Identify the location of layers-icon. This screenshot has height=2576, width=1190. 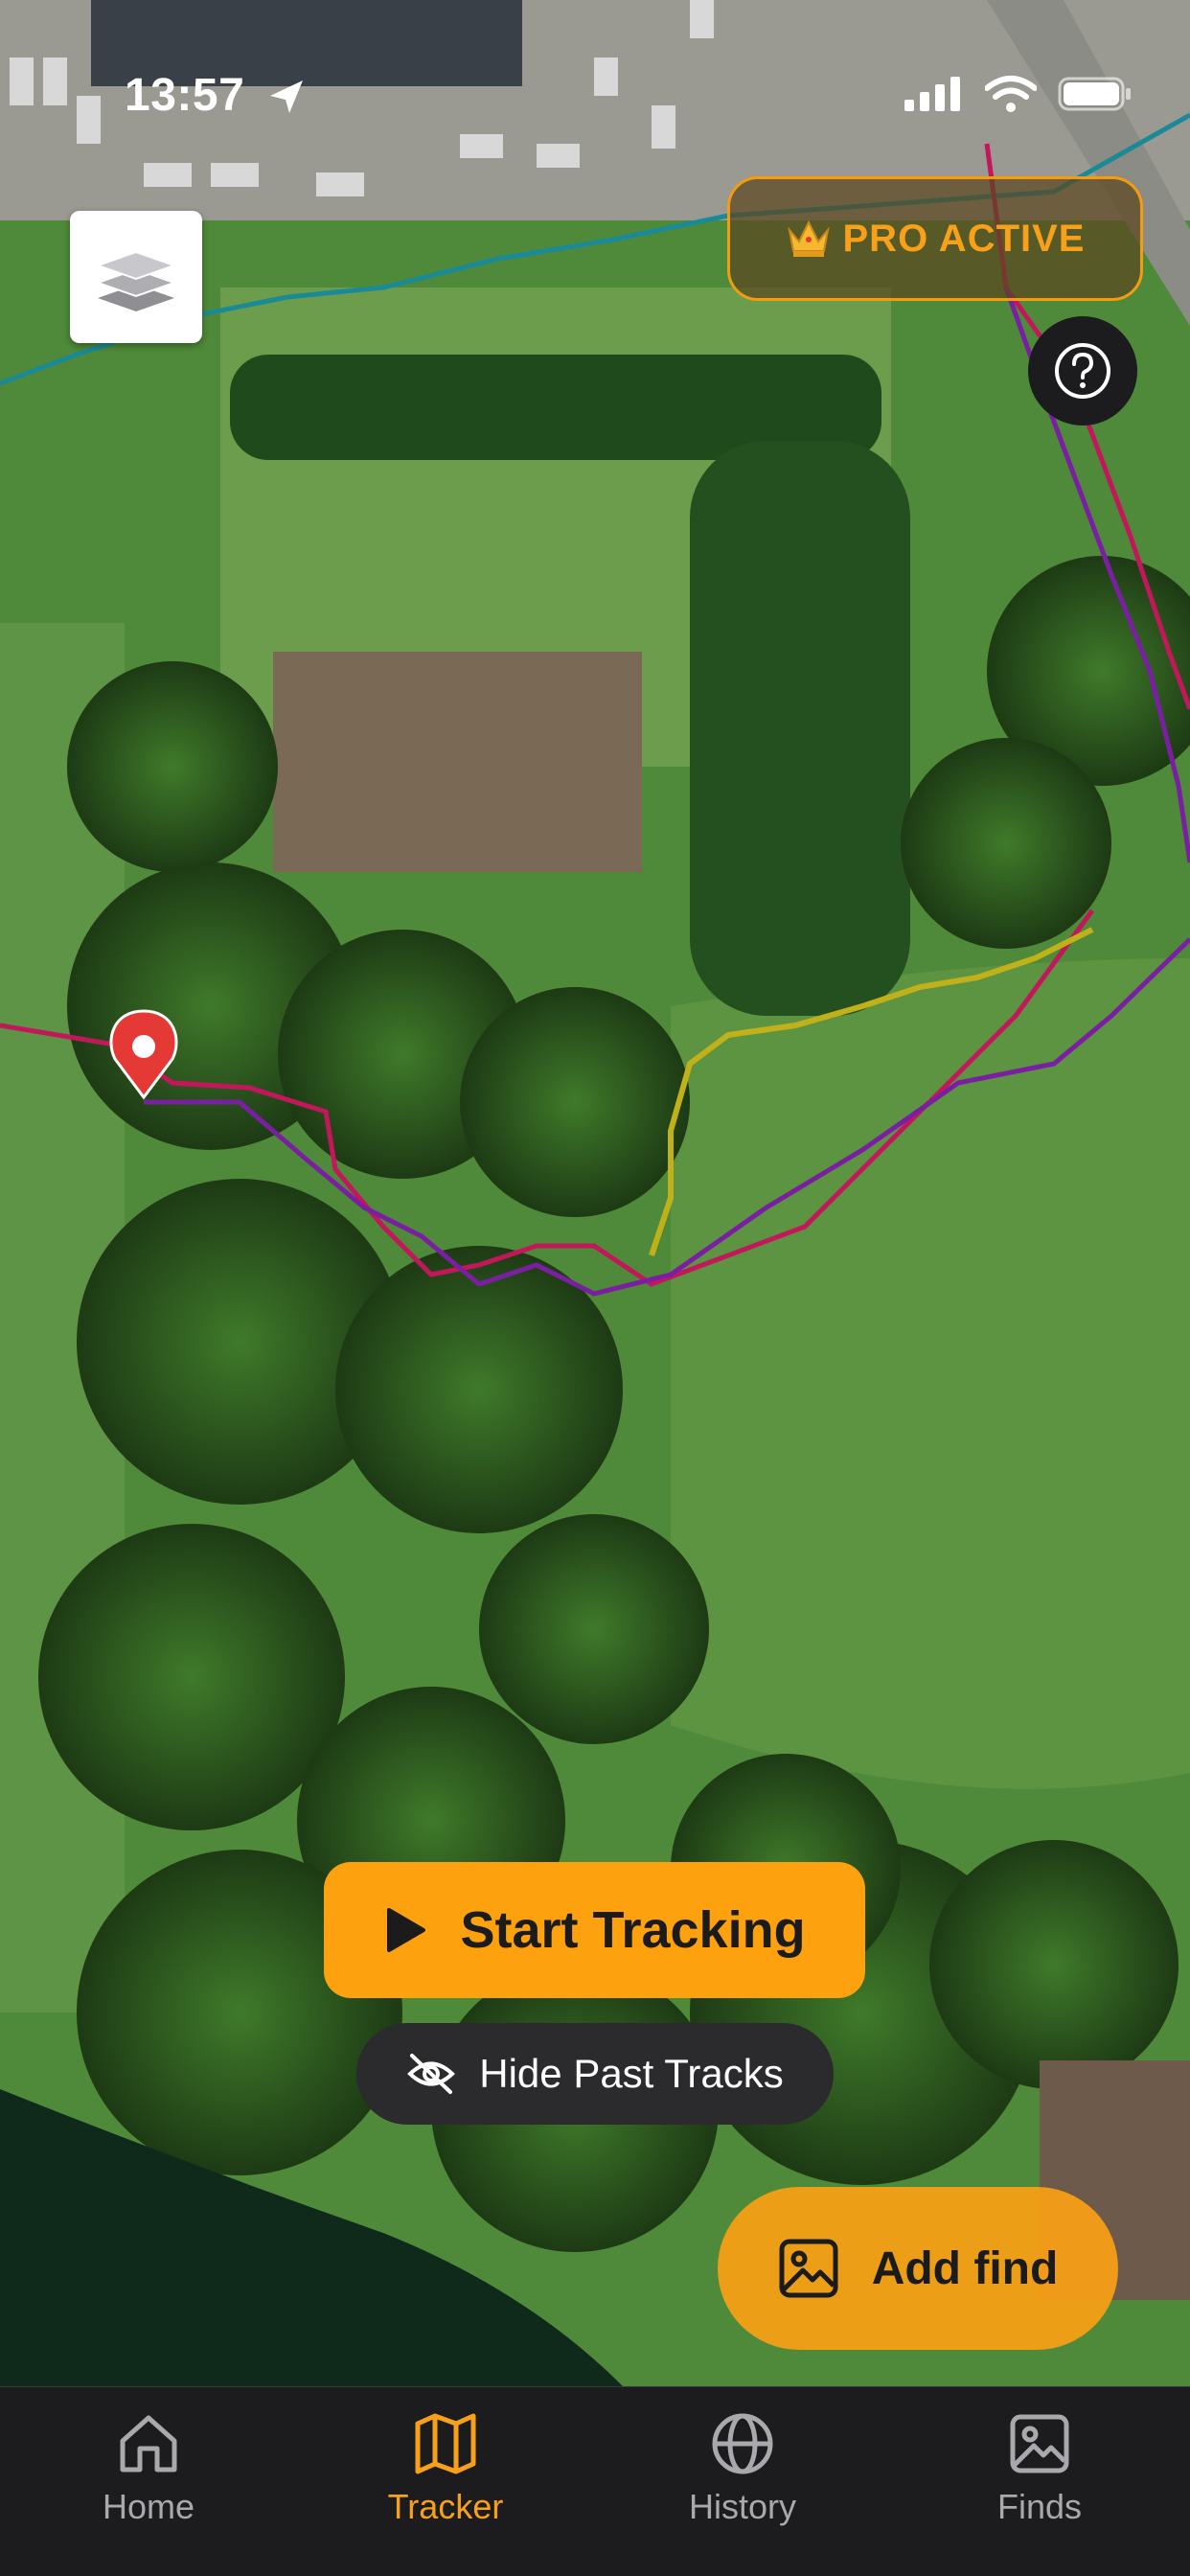
(136, 280).